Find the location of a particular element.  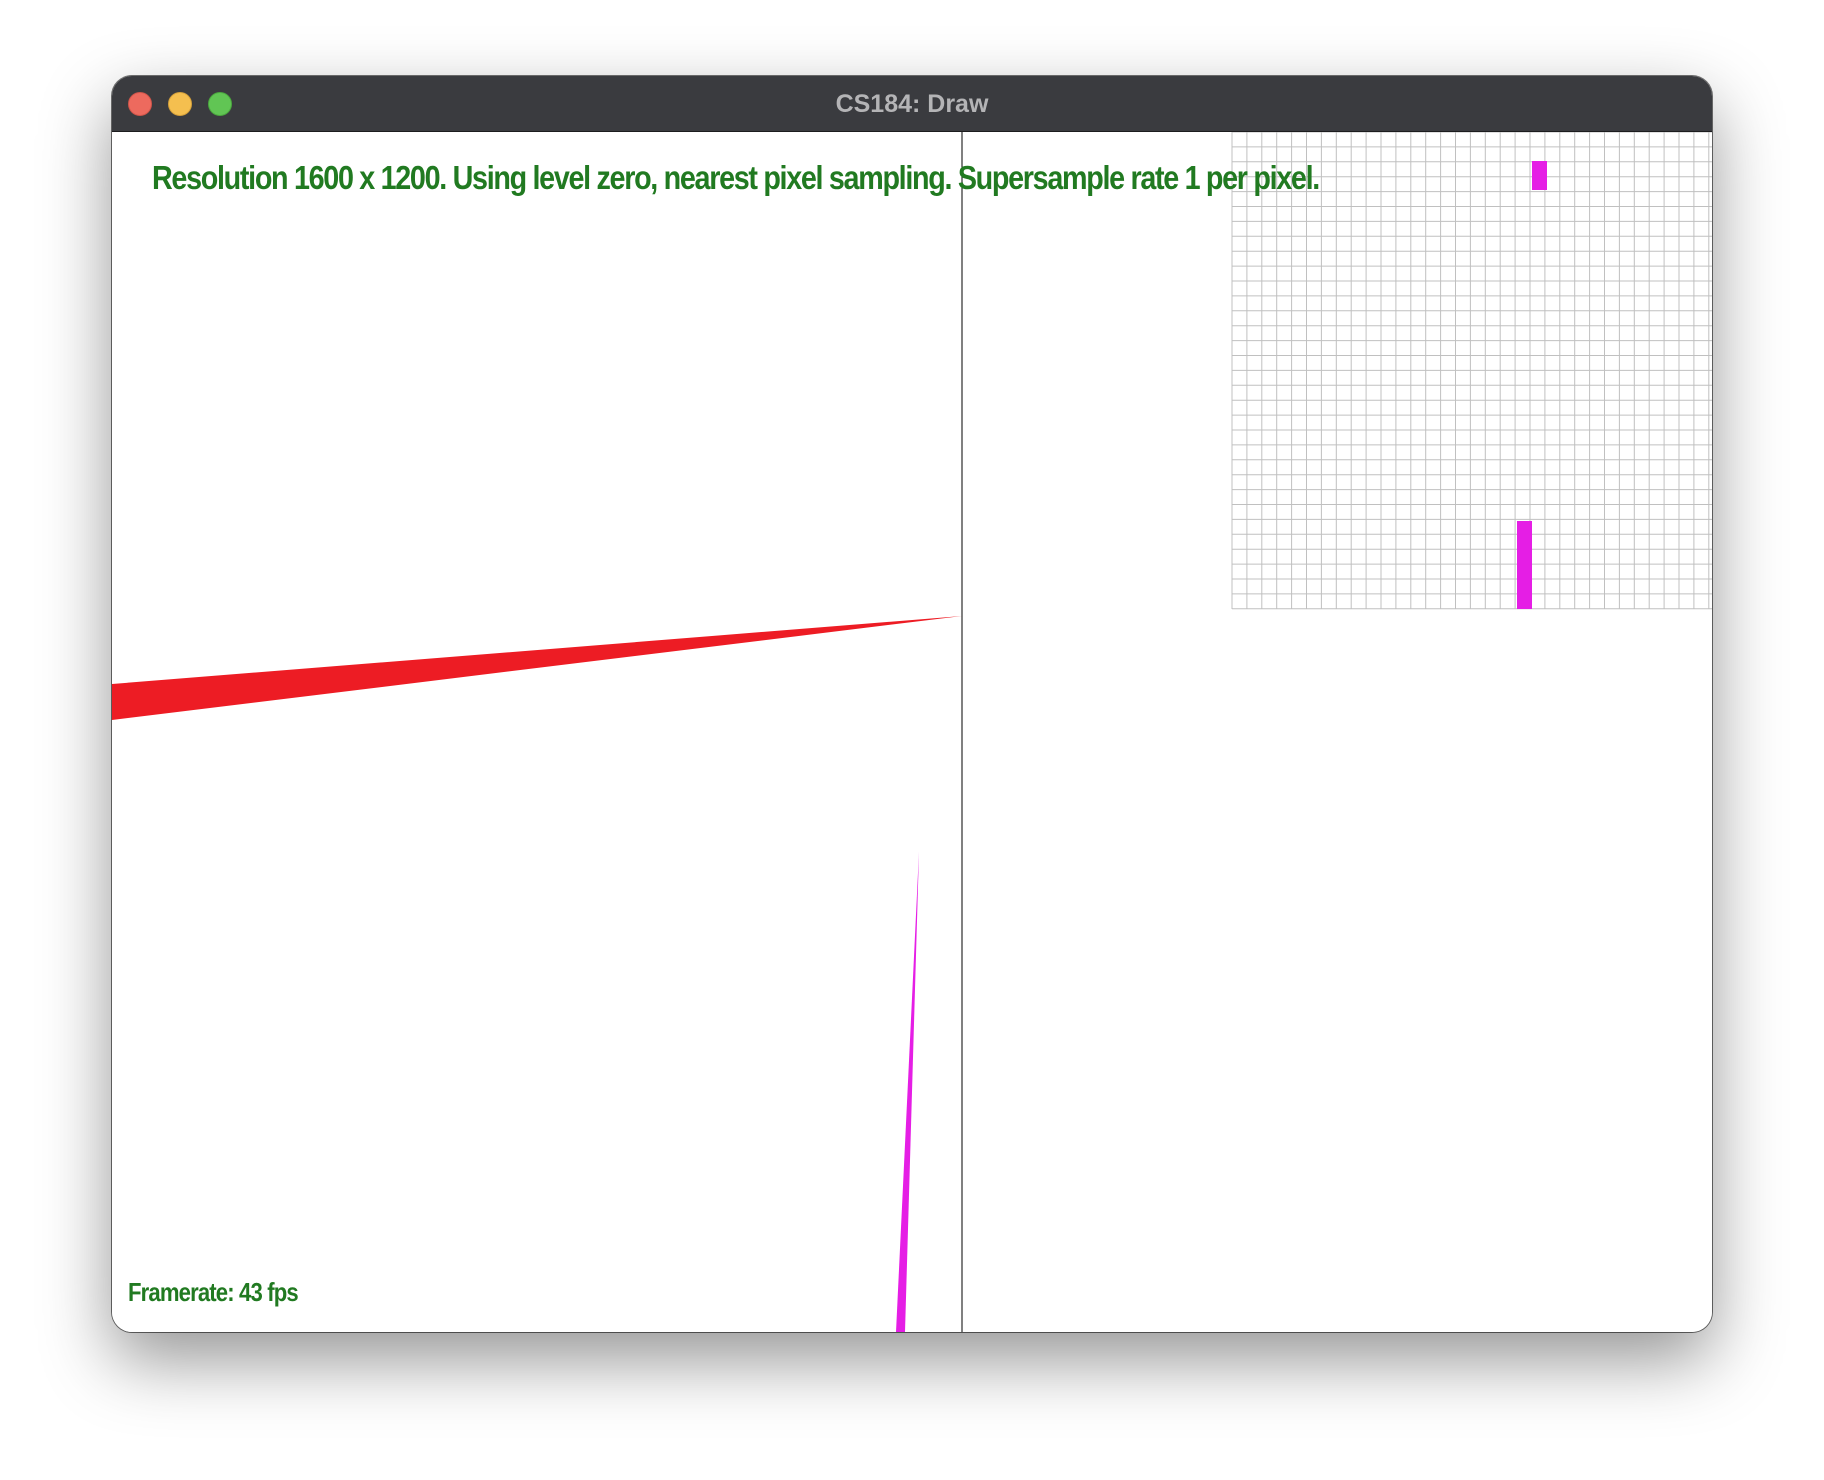

title-bar: CS184: Draw is located at coordinates (912, 104).